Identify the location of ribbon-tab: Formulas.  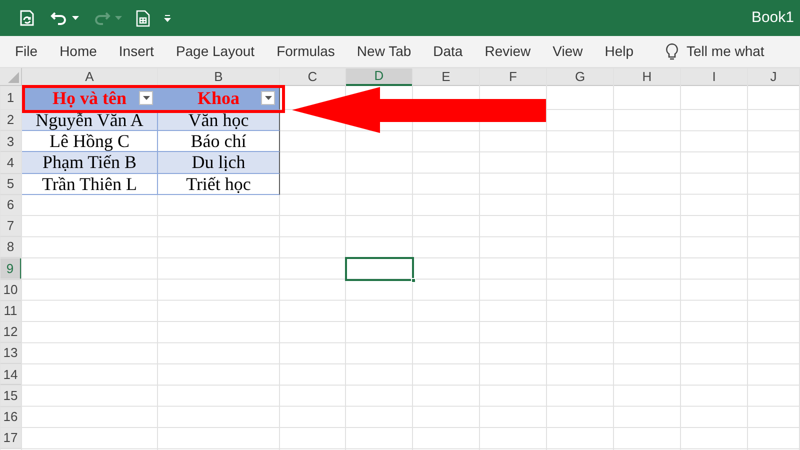
(306, 51).